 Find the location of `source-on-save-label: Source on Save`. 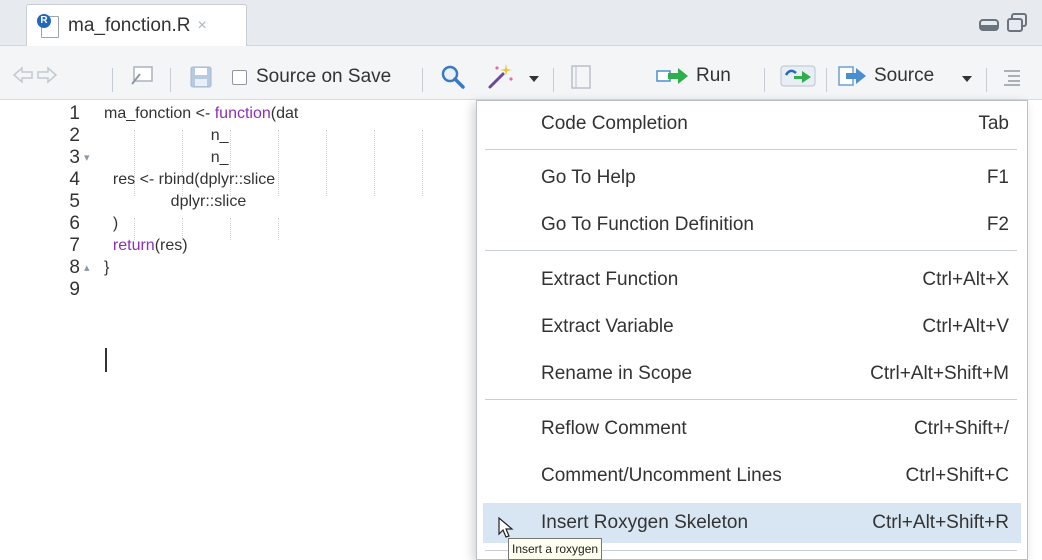

source-on-save-label: Source on Save is located at coordinates (324, 76).